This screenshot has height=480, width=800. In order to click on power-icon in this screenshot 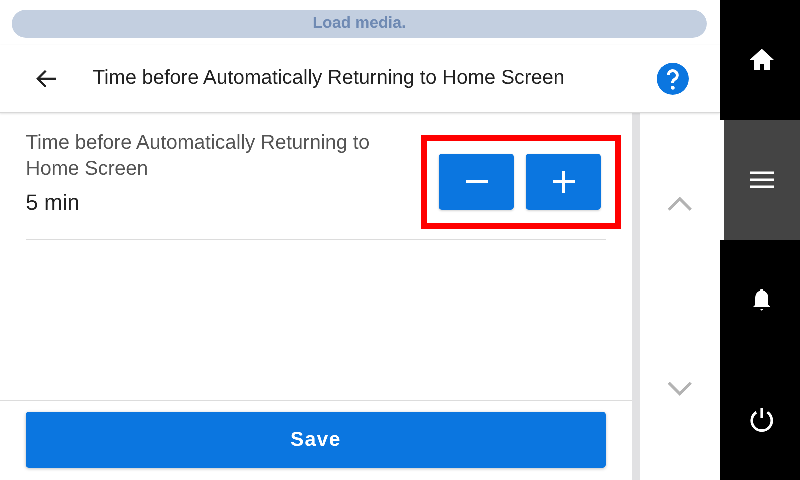, I will do `click(762, 420)`.